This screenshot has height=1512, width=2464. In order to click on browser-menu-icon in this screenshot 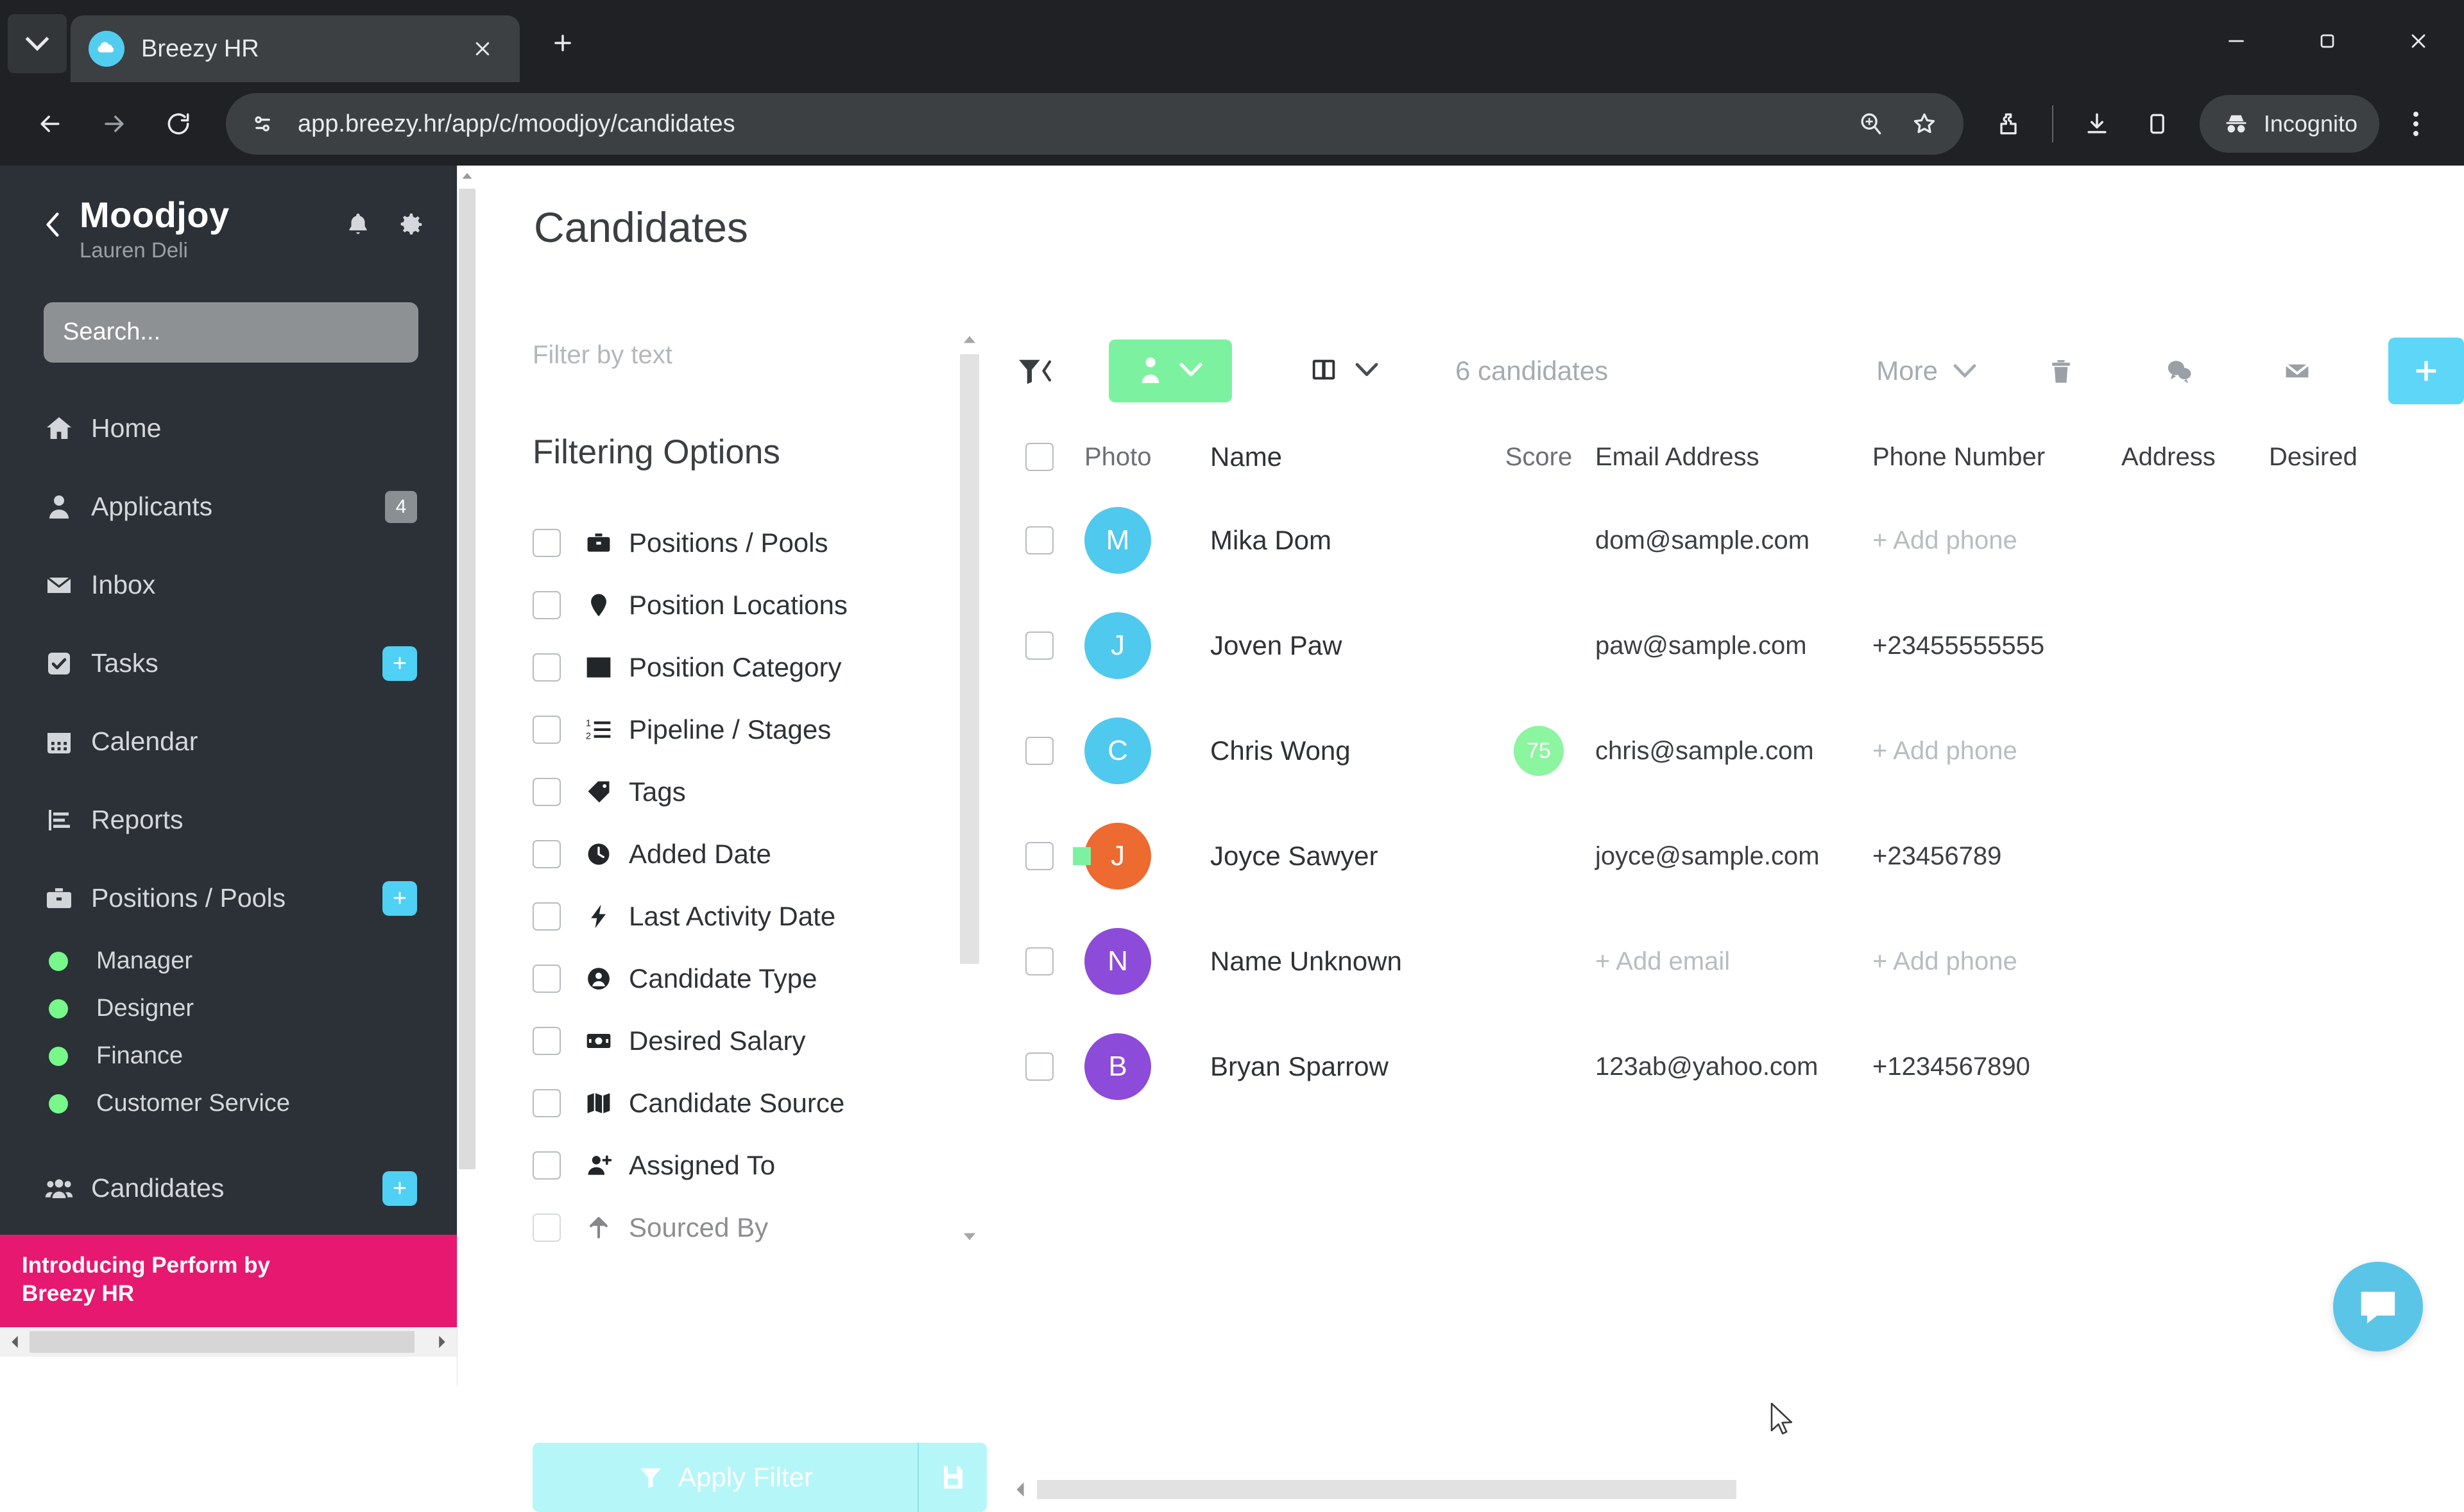, I will do `click(2416, 124)`.